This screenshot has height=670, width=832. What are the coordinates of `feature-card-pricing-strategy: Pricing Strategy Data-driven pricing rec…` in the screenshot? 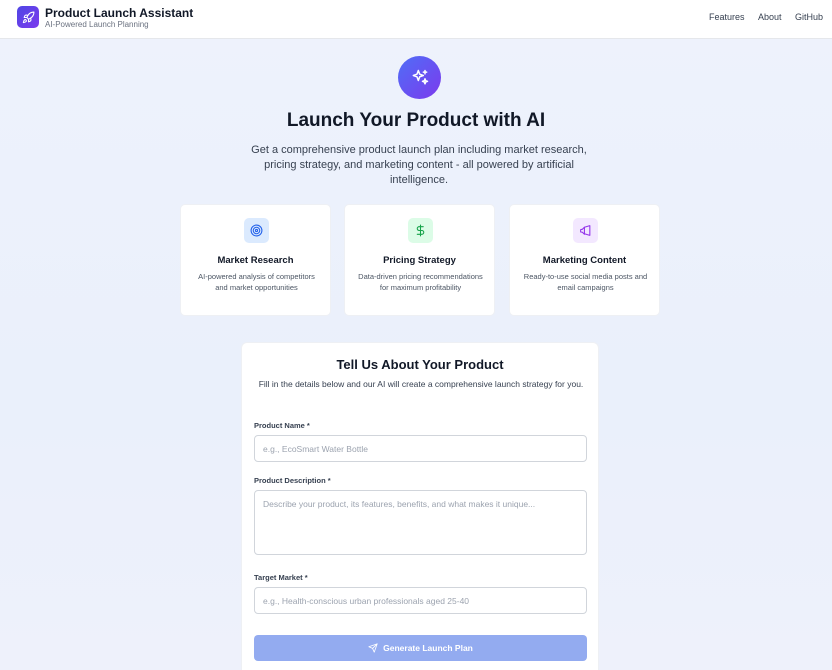 It's located at (419, 260).